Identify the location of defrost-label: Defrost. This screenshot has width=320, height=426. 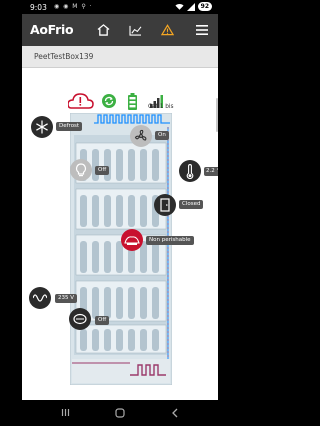
(69, 126).